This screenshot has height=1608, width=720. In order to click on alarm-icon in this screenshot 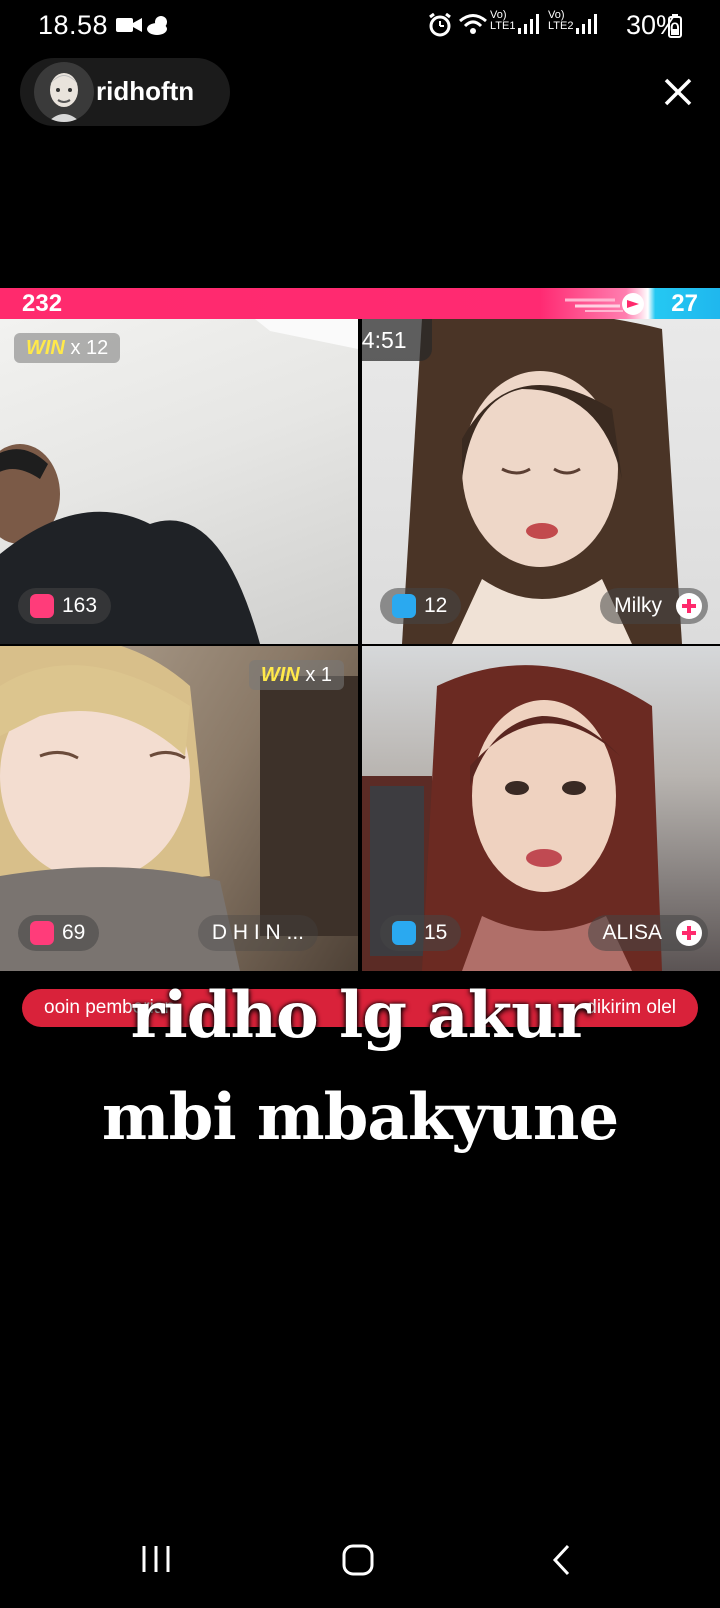, I will do `click(440, 25)`.